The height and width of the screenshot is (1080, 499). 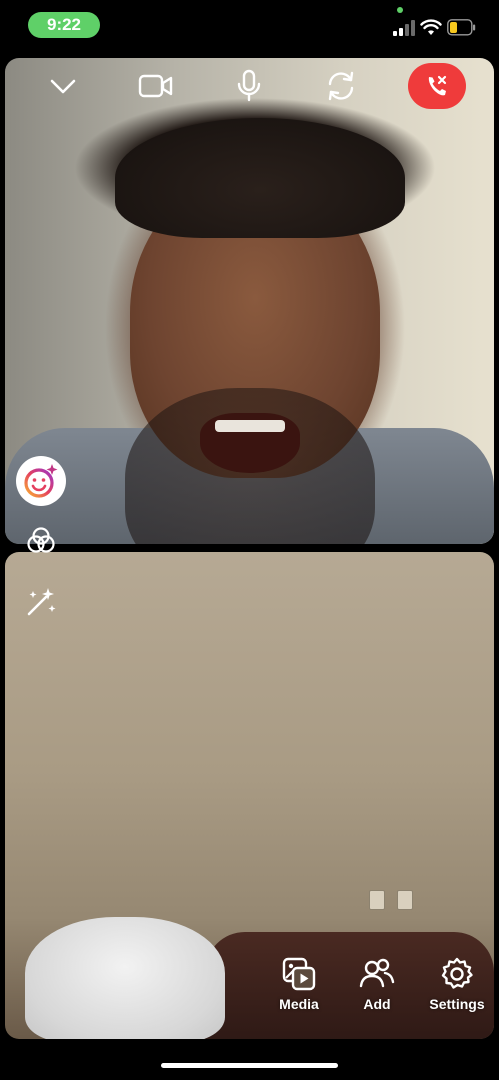 I want to click on chevron-down-icon, so click(x=63, y=86).